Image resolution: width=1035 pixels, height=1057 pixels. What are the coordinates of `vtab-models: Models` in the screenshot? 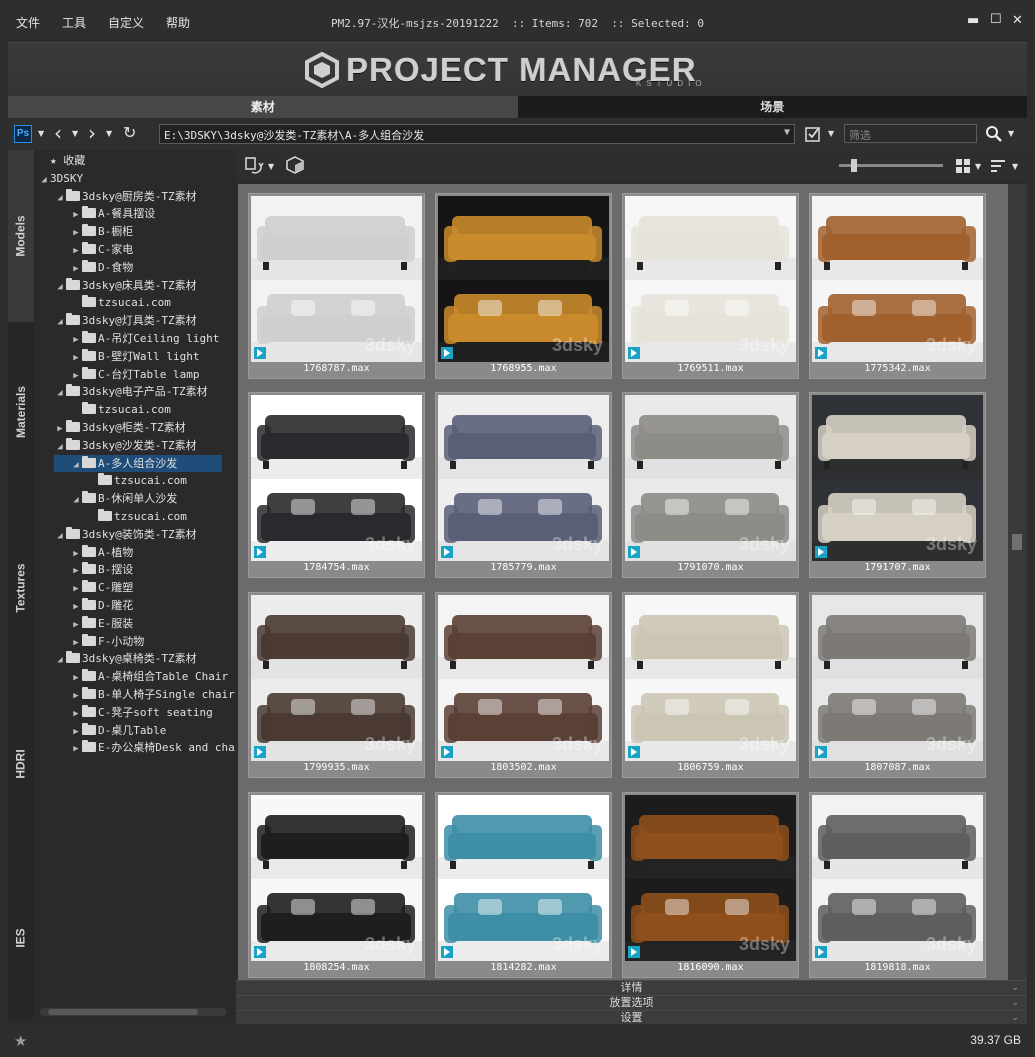 It's located at (21, 236).